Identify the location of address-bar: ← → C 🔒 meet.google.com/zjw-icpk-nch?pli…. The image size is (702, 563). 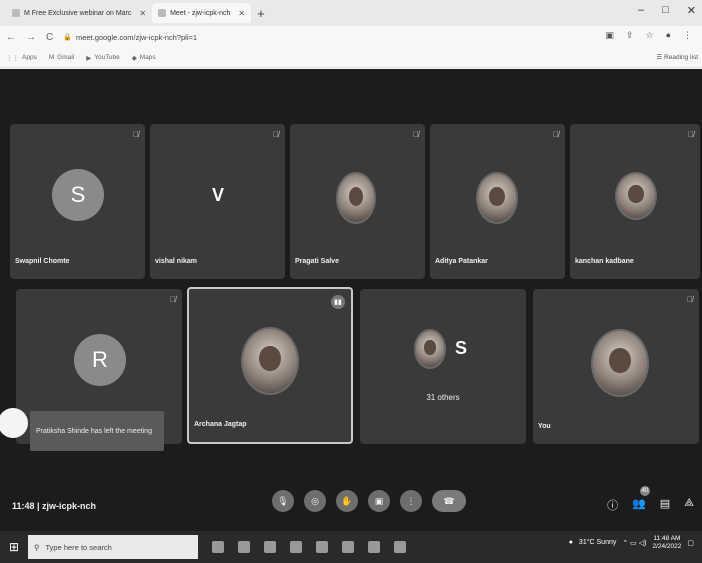
(351, 37).